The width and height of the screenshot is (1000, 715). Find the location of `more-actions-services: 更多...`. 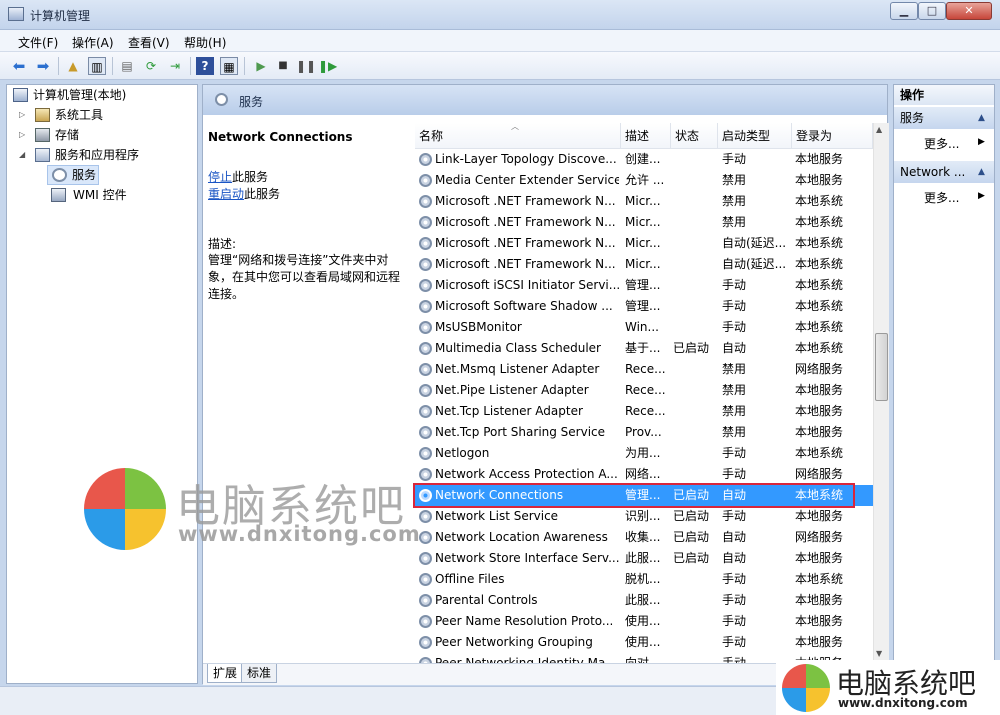

more-actions-services: 更多... is located at coordinates (941, 143).